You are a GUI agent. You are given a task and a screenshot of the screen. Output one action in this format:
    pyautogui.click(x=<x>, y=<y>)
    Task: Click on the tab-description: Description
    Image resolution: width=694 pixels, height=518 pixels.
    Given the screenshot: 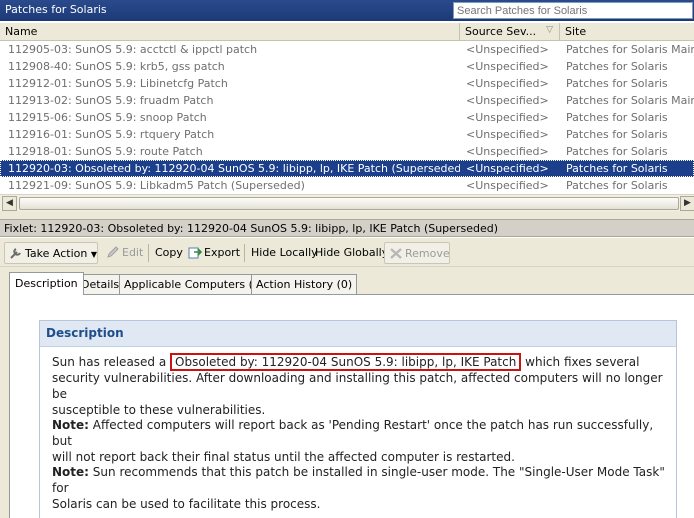 What is the action you would take?
    pyautogui.click(x=46, y=283)
    